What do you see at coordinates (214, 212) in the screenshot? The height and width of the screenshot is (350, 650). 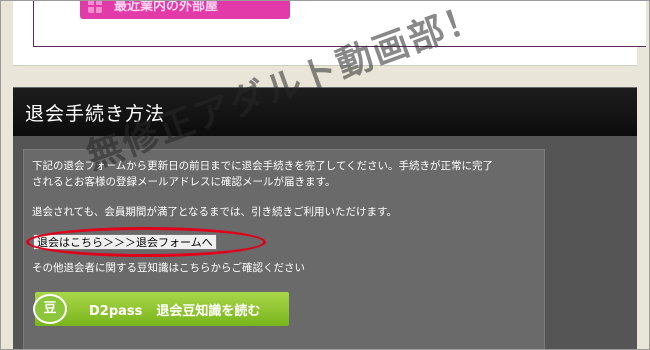 I see `membership-note: 退会されても、会員期間が満了となるまでは、引き続きご利用いただけます。` at bounding box center [214, 212].